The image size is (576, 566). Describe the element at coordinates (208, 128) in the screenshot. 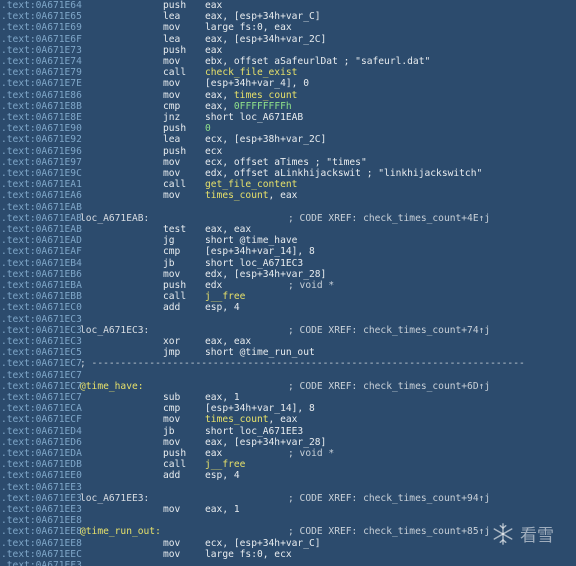

I see `operands: 0` at that location.